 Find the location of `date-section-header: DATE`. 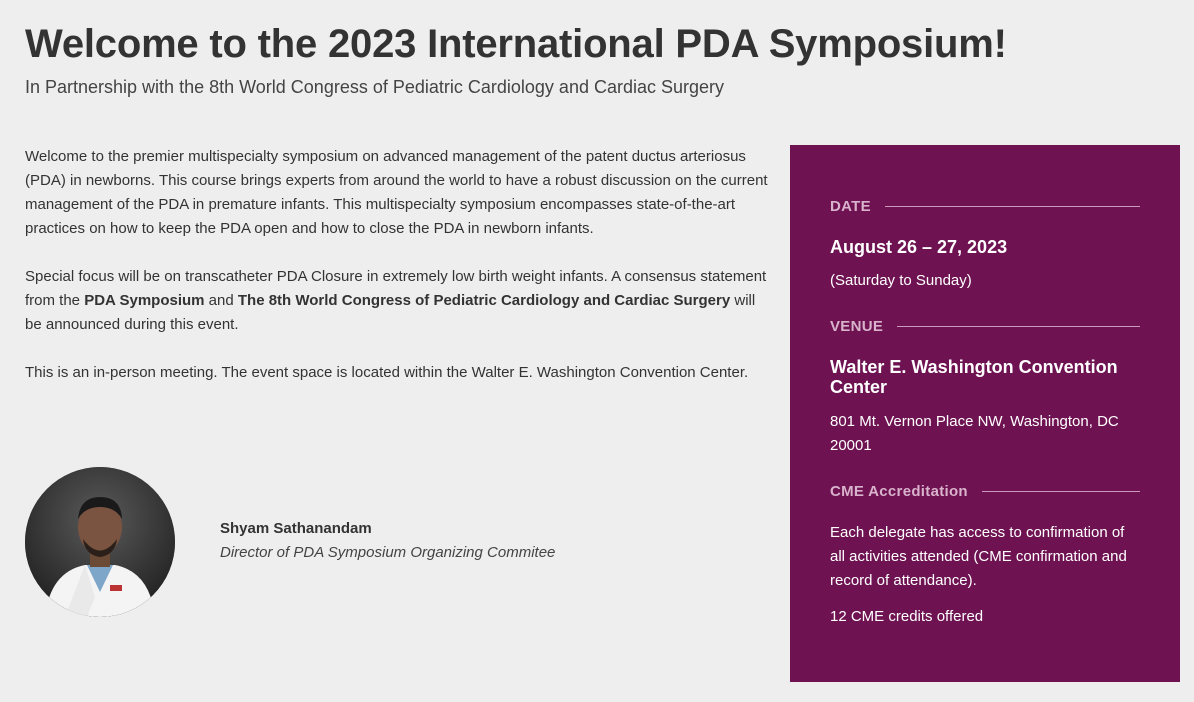

date-section-header: DATE is located at coordinates (985, 206).